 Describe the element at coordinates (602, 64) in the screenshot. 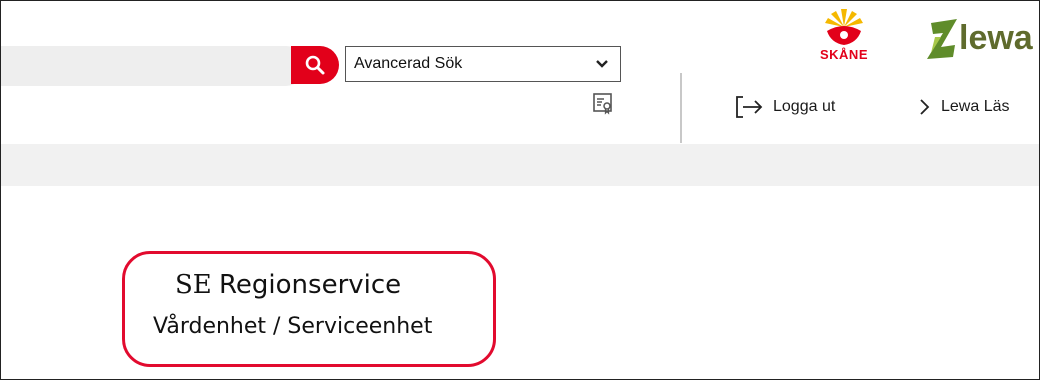

I see `chevron-down-icon` at that location.